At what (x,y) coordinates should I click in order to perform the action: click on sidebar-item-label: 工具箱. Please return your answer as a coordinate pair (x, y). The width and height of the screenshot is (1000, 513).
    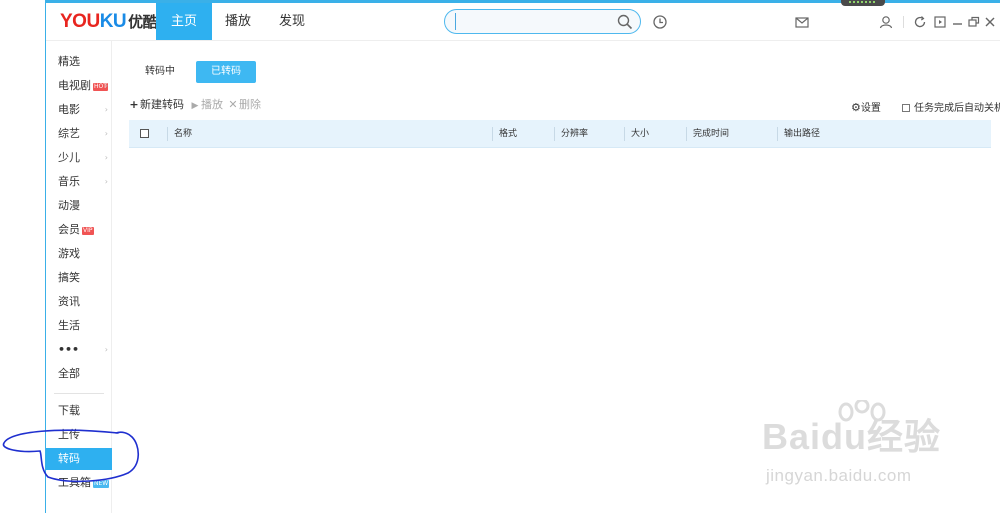
    Looking at the image, I should click on (74, 482).